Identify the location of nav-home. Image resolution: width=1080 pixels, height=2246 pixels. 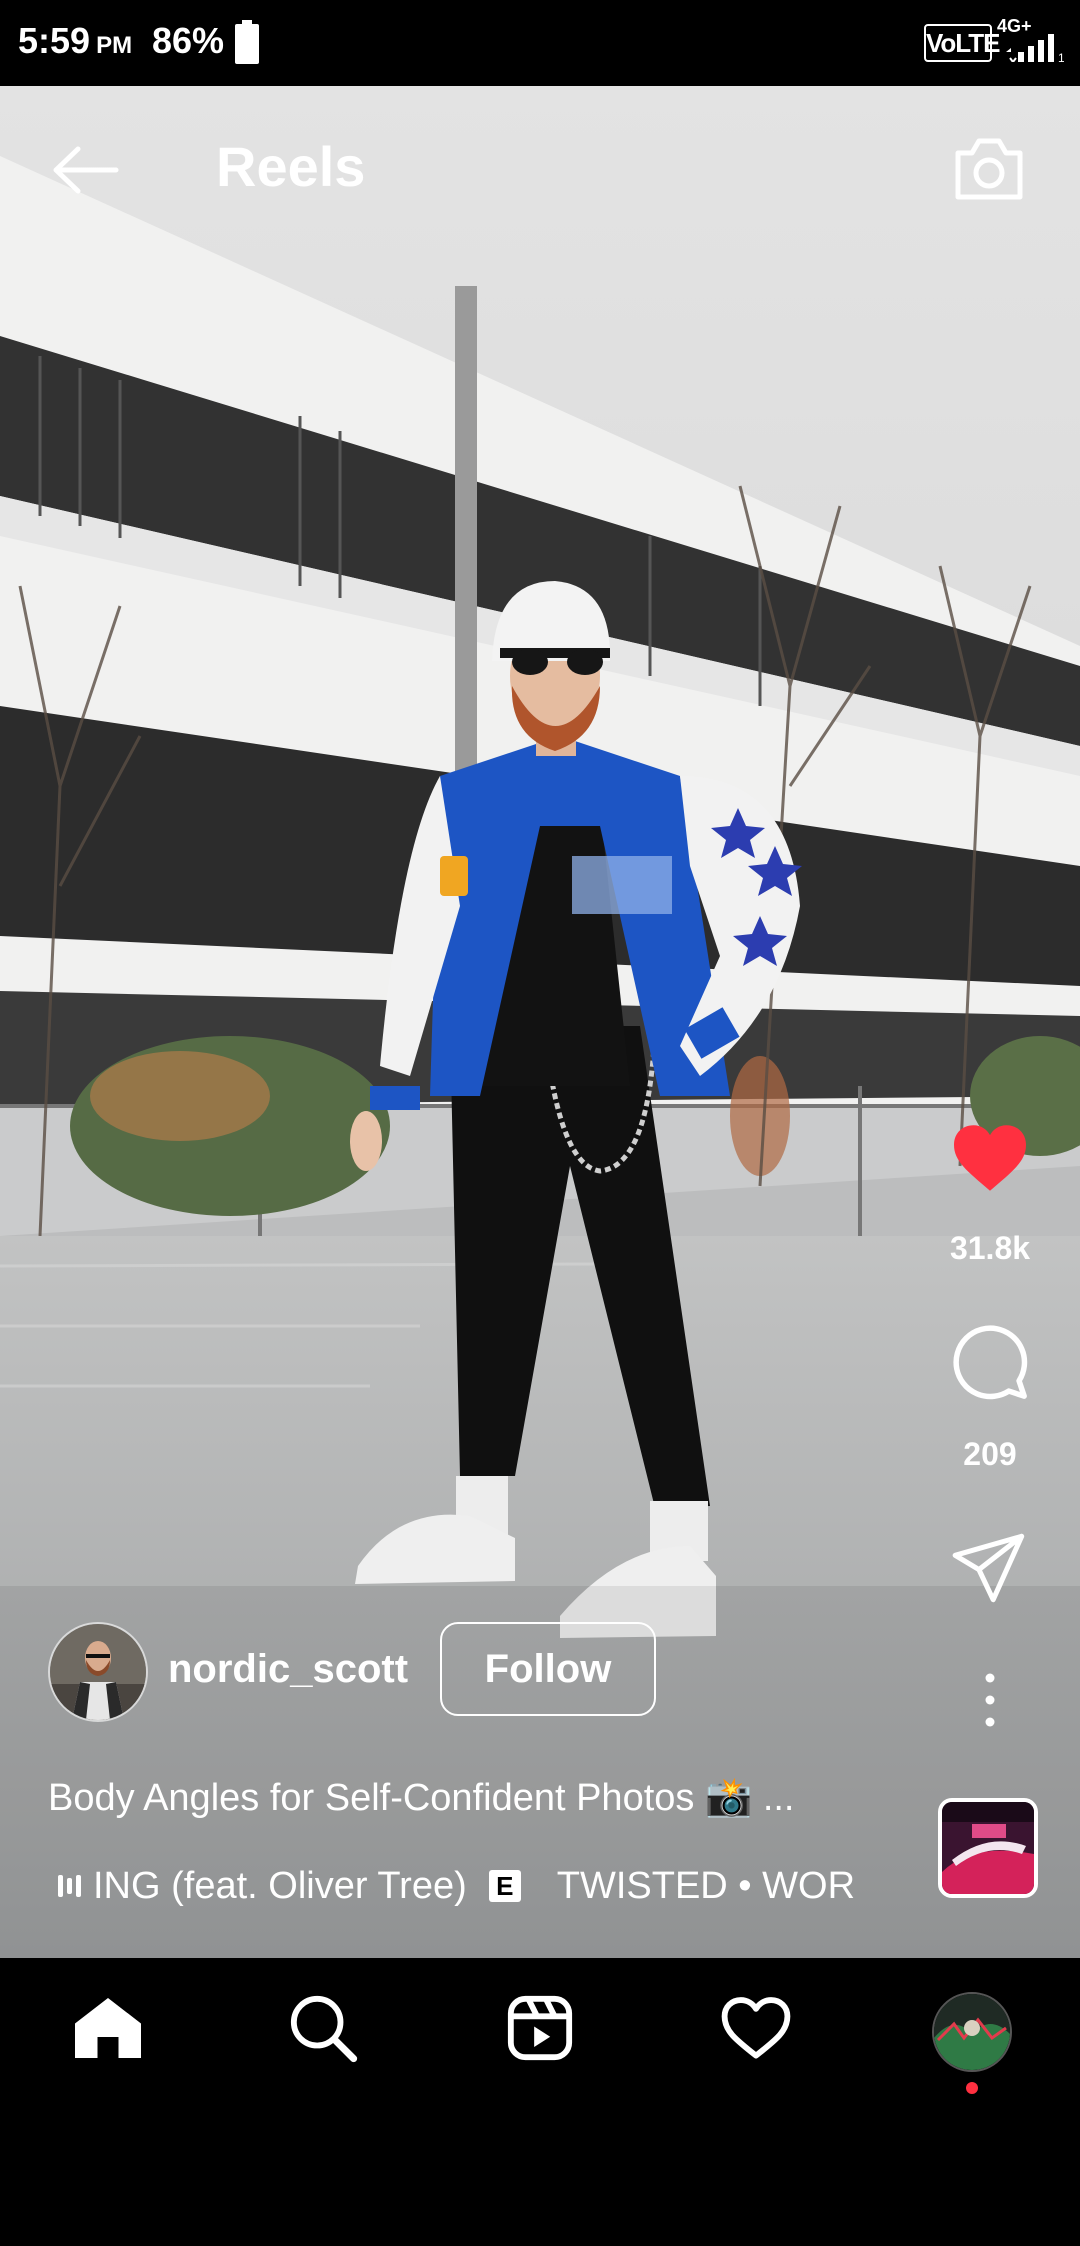
(108, 2028).